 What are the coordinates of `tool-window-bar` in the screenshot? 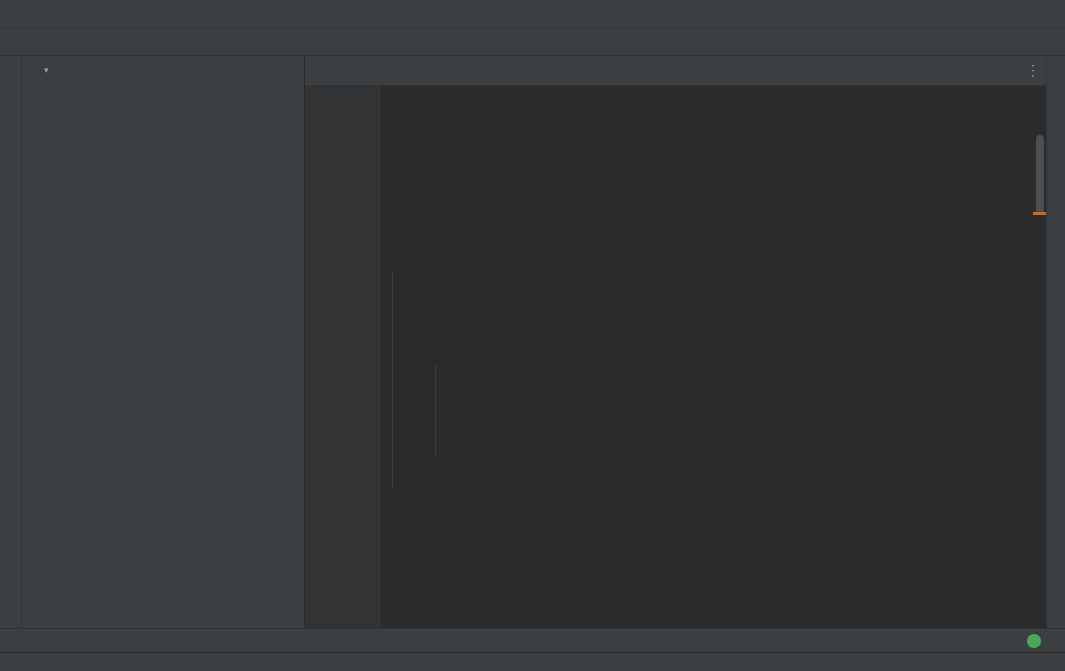 It's located at (532, 640).